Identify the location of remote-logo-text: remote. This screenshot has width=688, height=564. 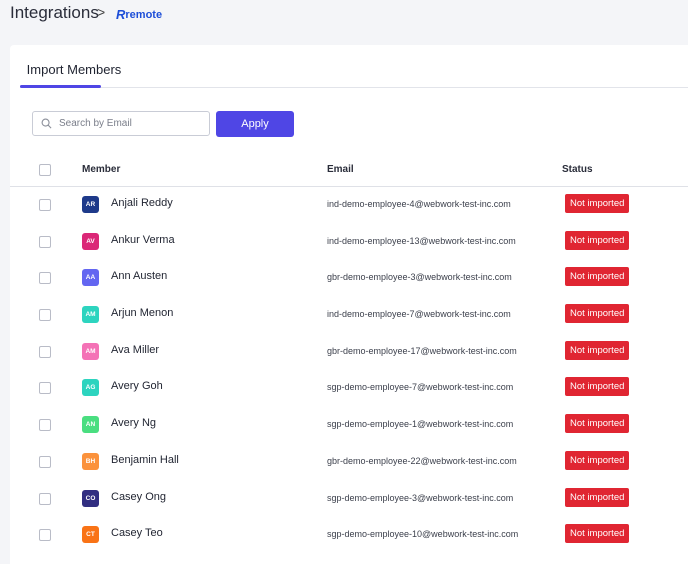
(144, 14).